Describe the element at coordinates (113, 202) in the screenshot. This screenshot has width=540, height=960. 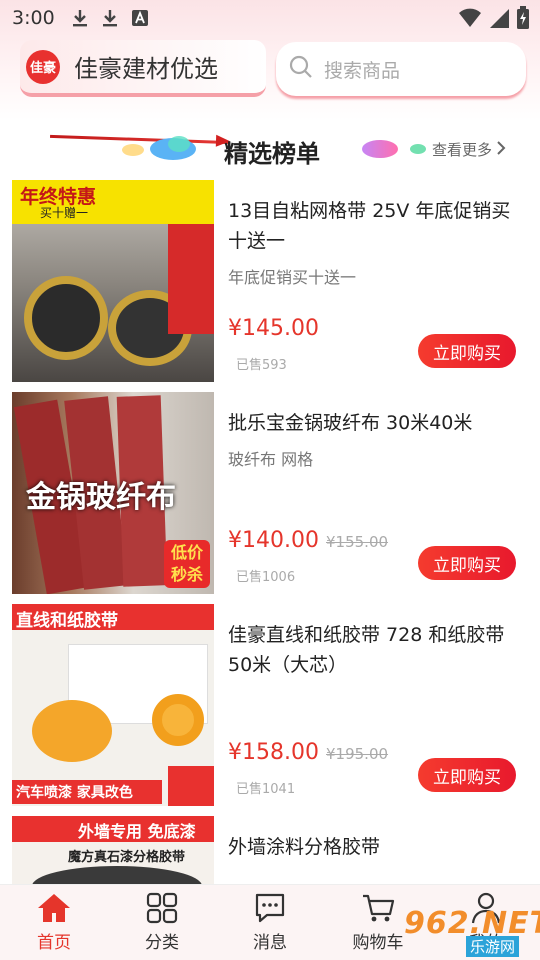
I see `promo-banner: 年终特惠 买十赠一` at that location.